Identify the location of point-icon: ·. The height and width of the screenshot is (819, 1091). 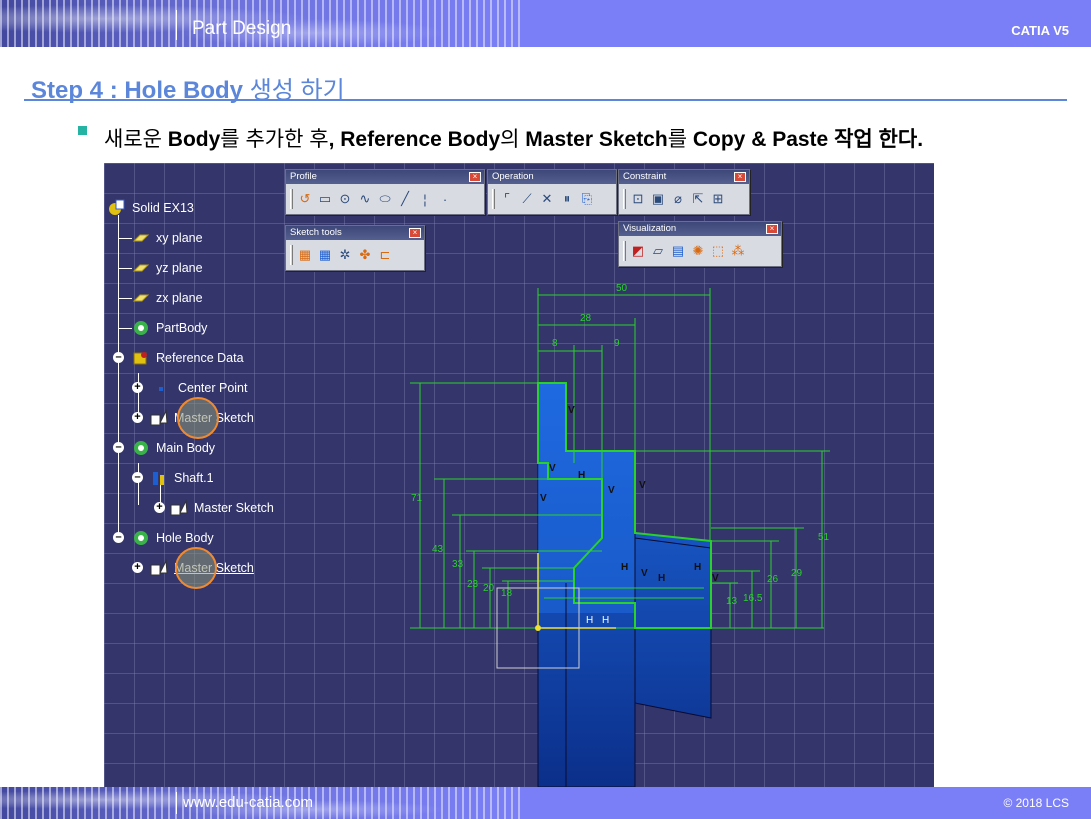
(445, 199).